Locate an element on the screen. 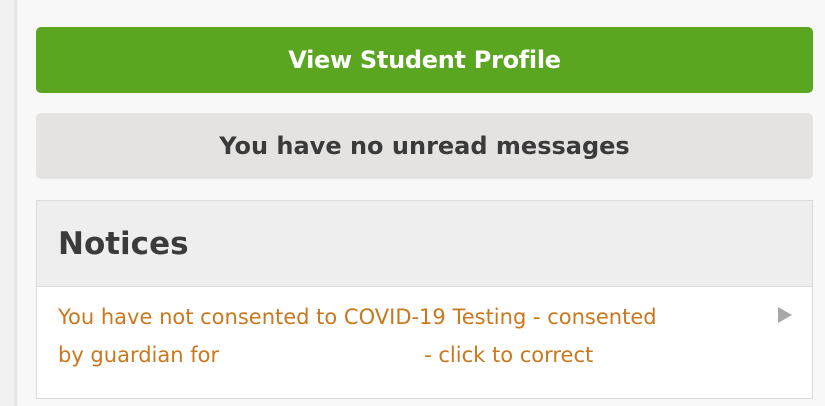 The width and height of the screenshot is (825, 406). play-arrow-icon is located at coordinates (785, 315).